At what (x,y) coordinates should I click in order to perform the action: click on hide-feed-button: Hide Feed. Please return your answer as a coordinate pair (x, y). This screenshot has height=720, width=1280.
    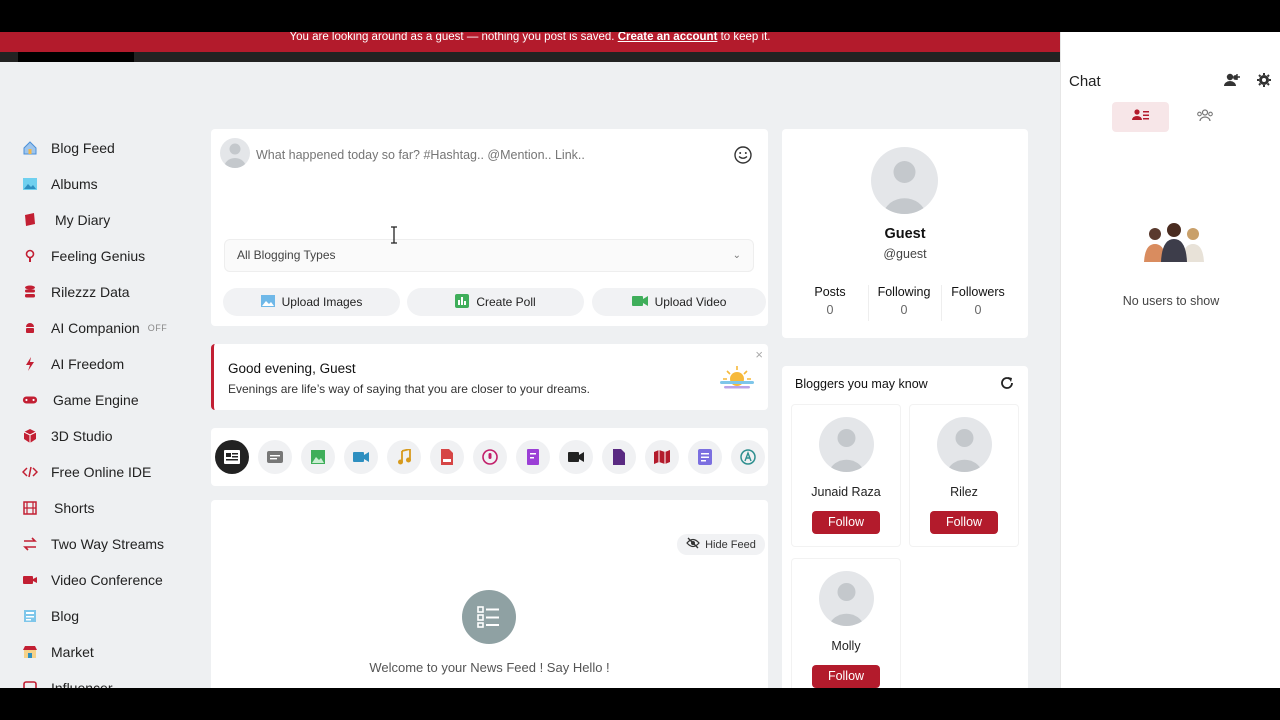
    Looking at the image, I should click on (721, 544).